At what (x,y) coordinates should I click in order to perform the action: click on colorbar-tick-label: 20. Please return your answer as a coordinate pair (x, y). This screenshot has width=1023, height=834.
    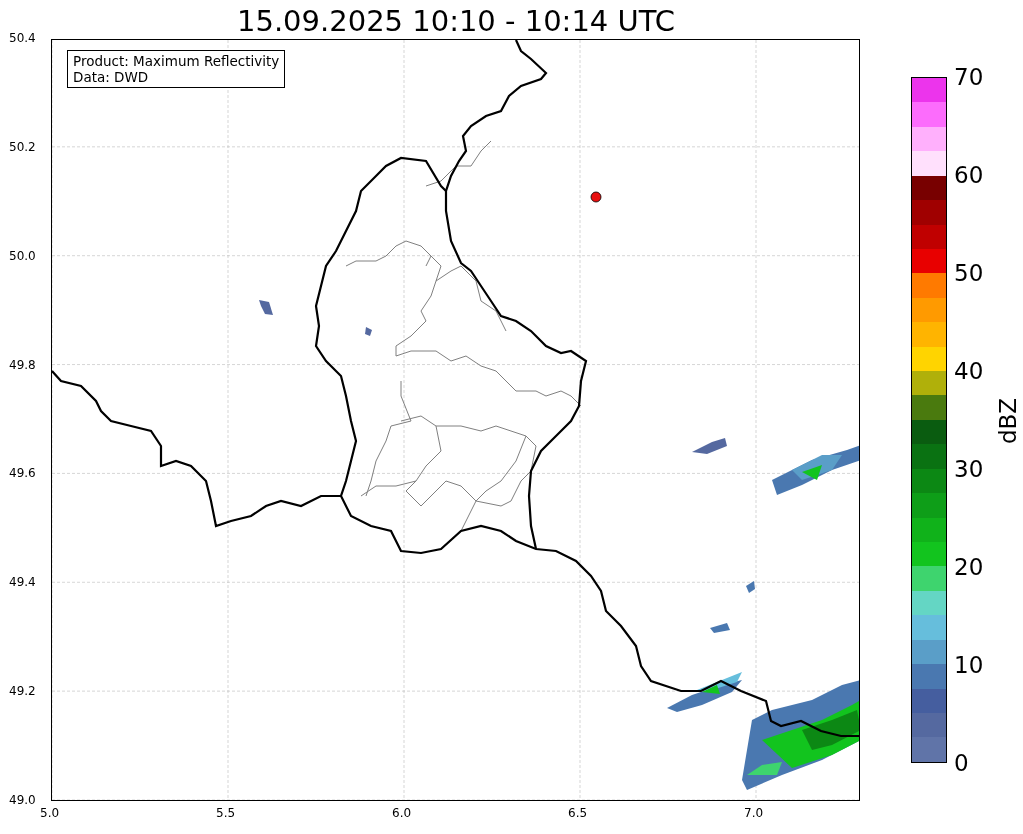
    Looking at the image, I should click on (969, 567).